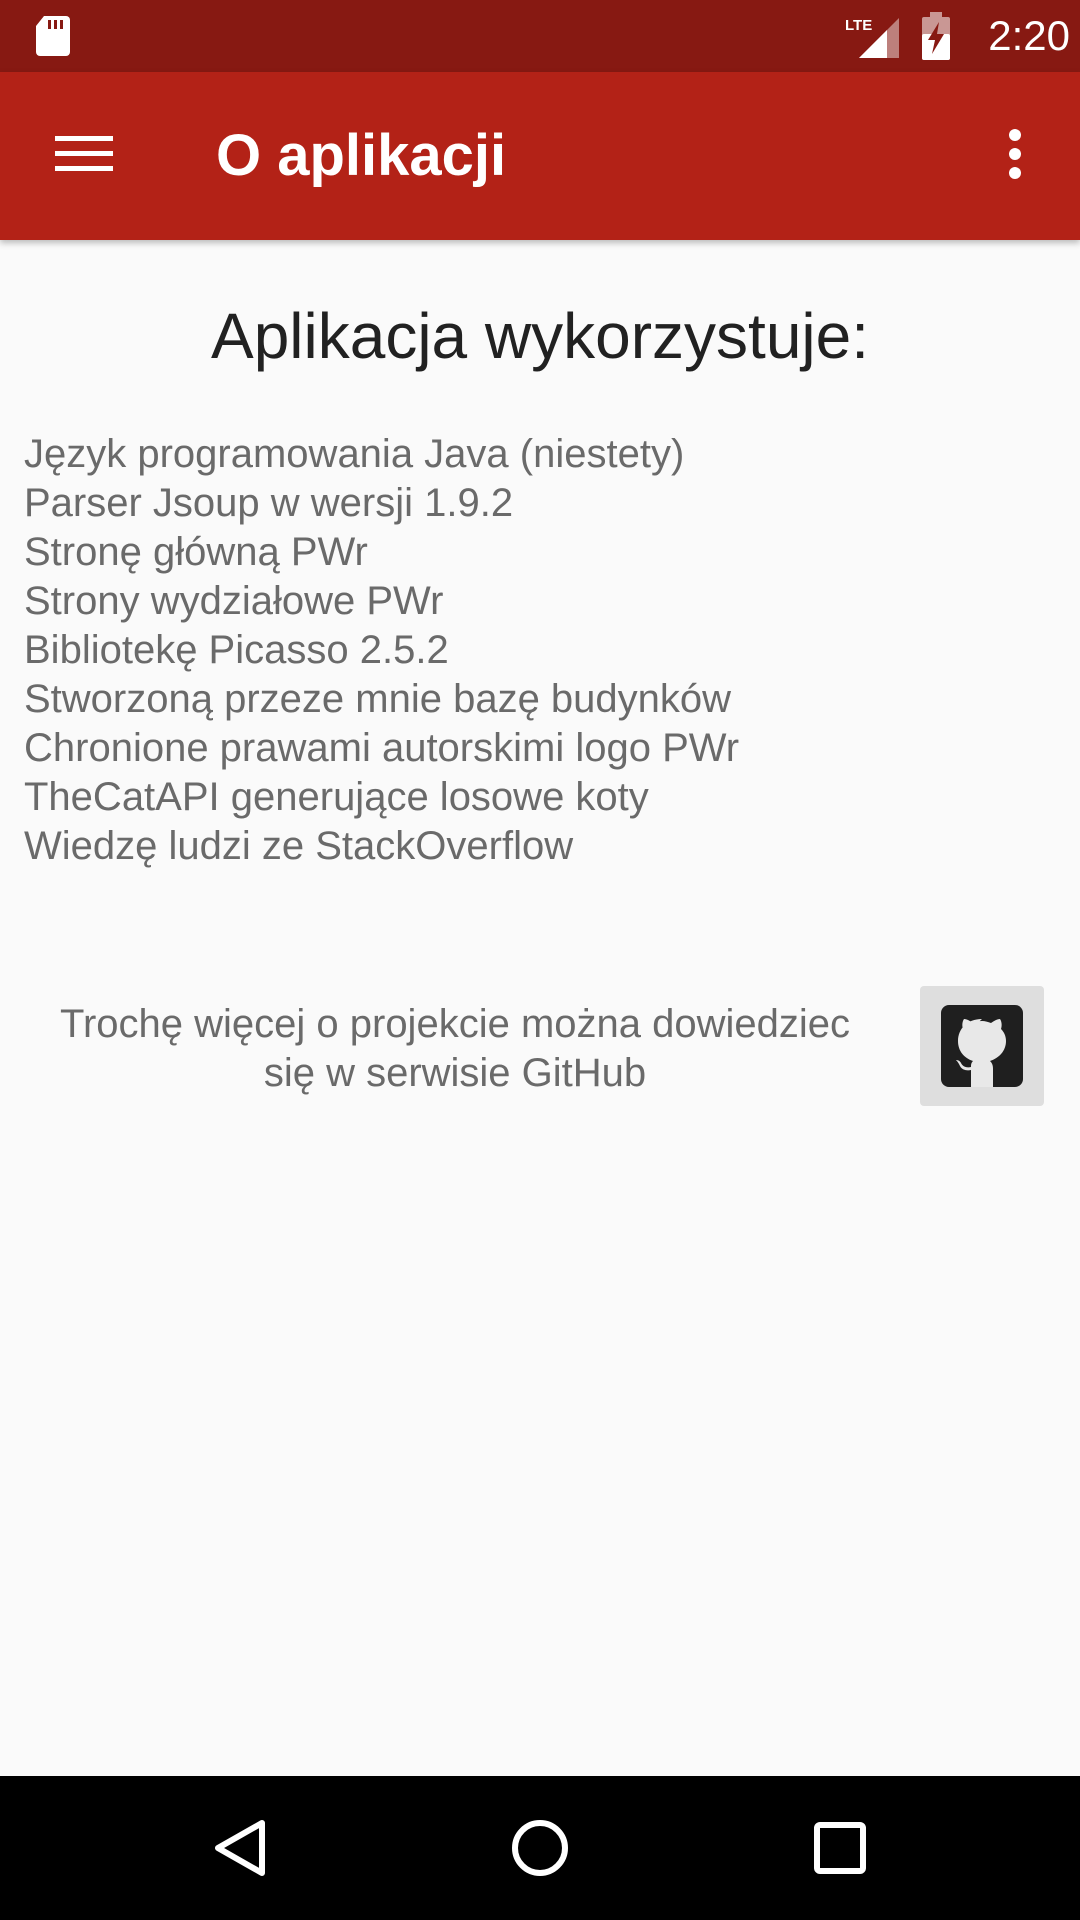  I want to click on list-item: Język programowania Java (niestety), so click(354, 454).